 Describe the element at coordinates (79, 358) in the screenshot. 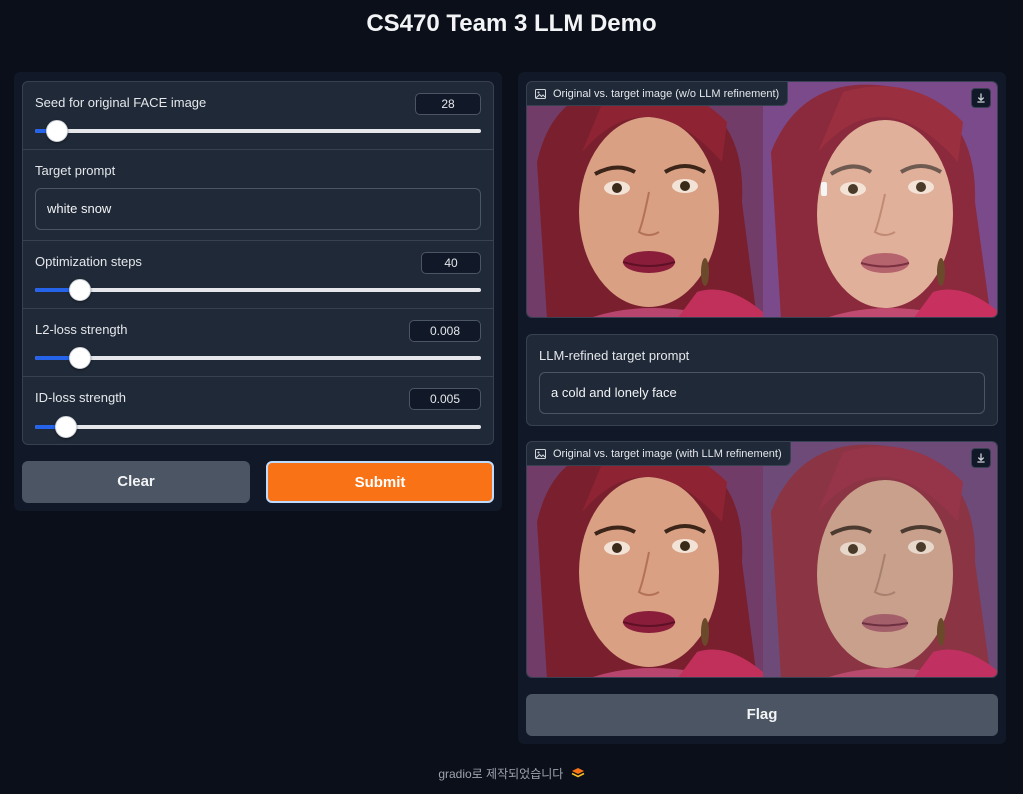

I see `l2-loss-slider-thumb` at that location.